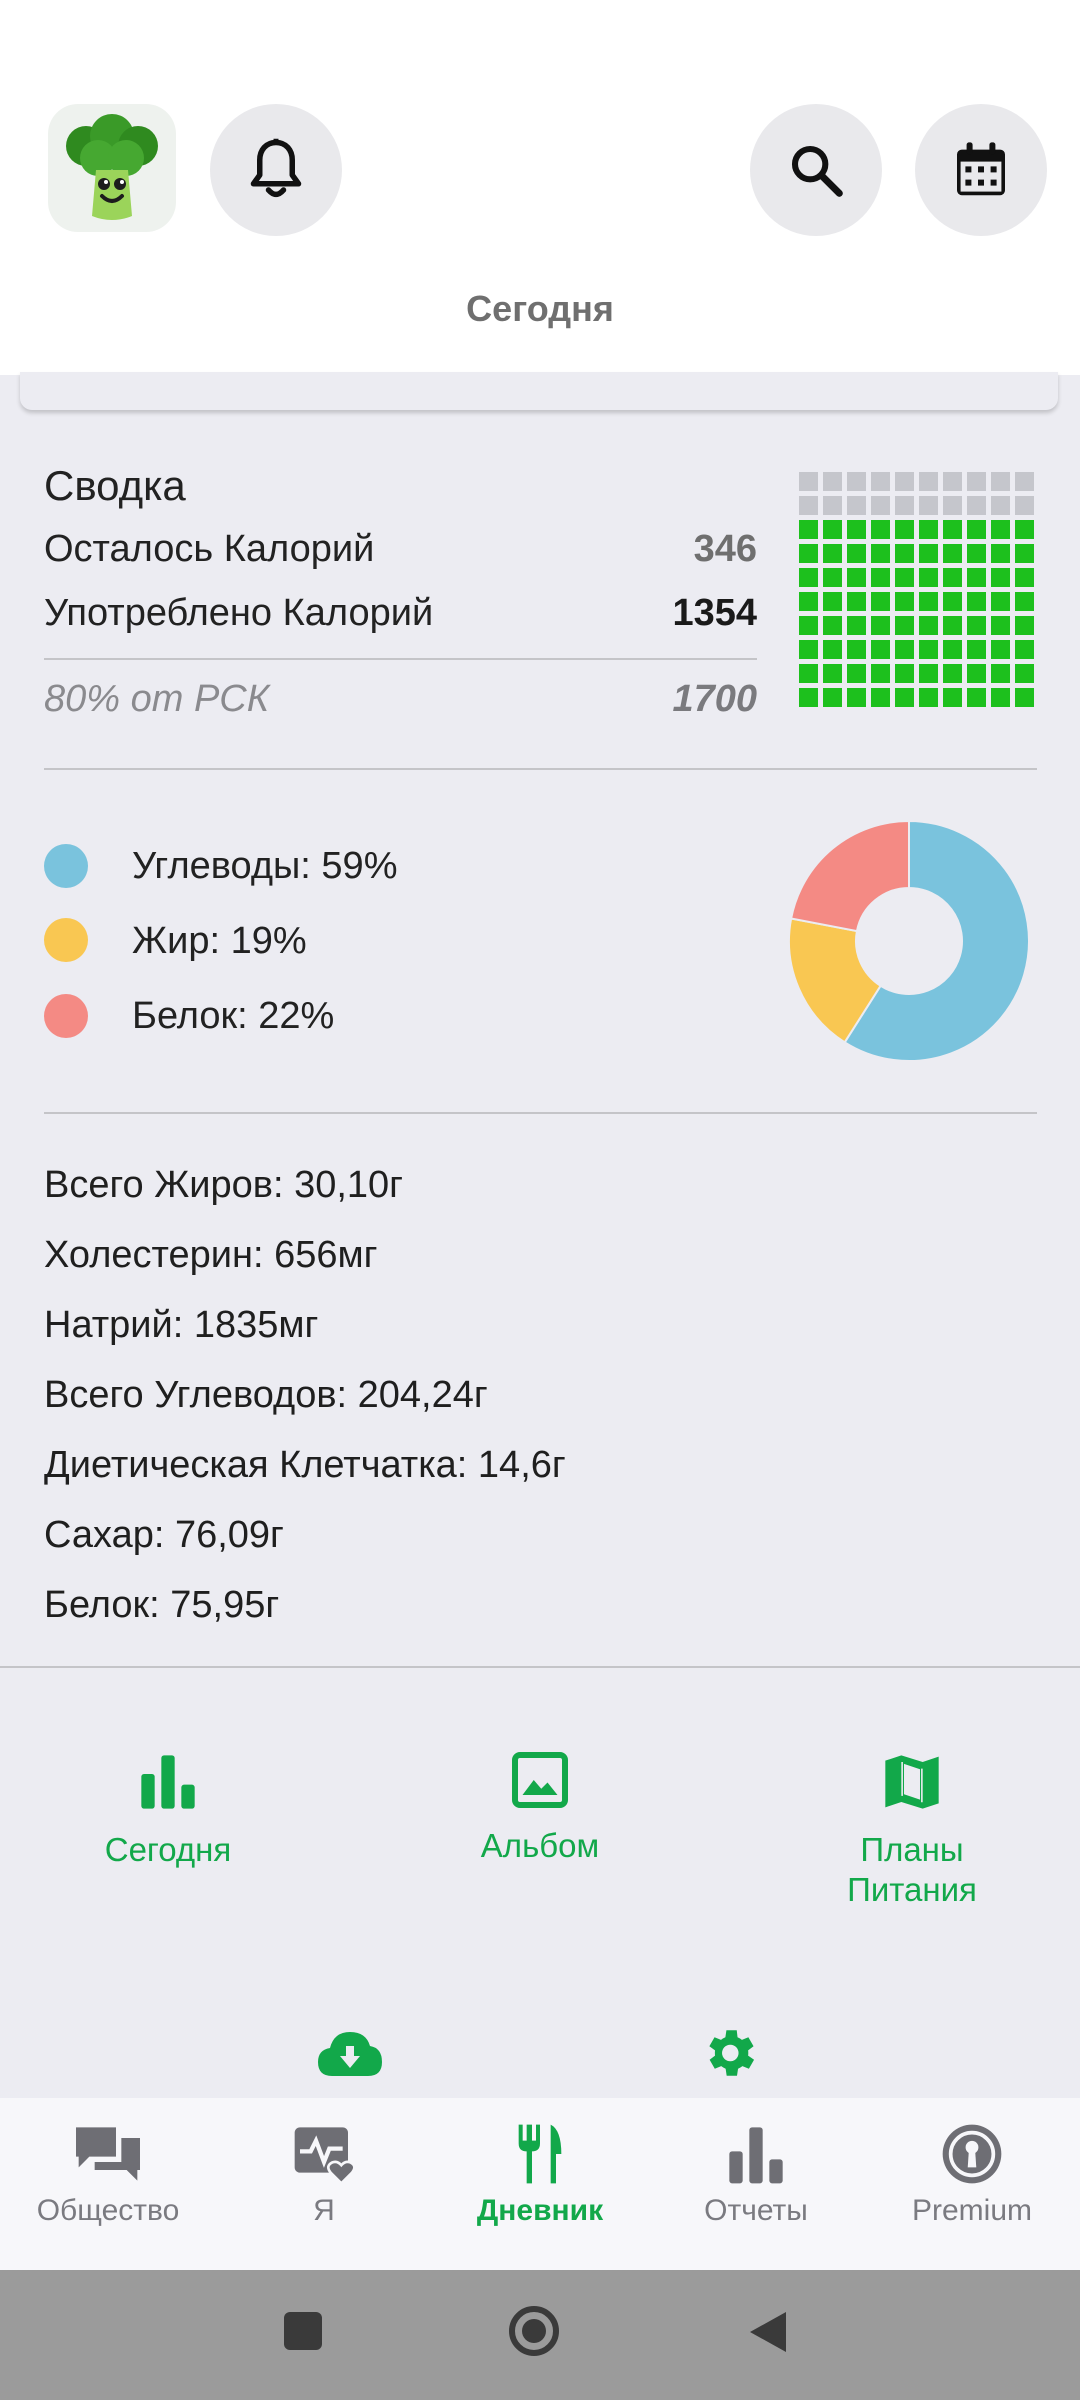 This screenshot has width=1080, height=2400. What do you see at coordinates (303, 2331) in the screenshot?
I see `recents-button` at bounding box center [303, 2331].